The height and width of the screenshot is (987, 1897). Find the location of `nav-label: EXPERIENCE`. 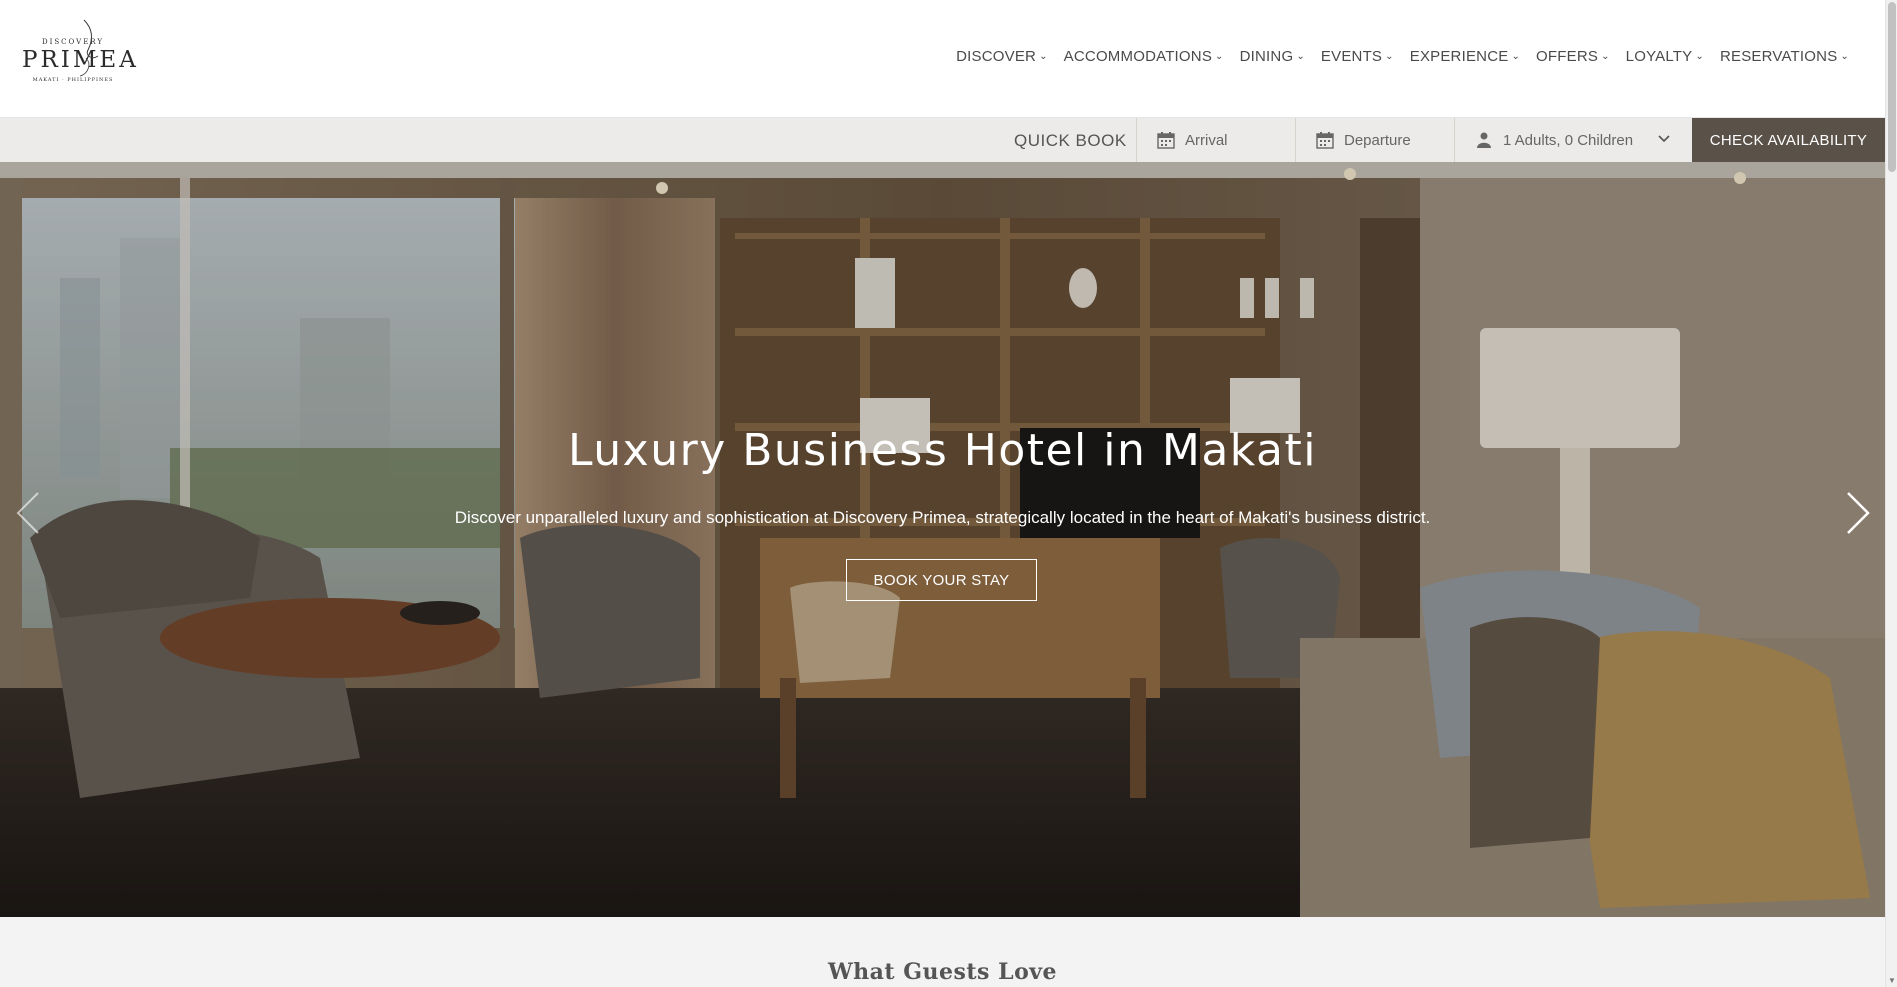

nav-label: EXPERIENCE is located at coordinates (1459, 56).